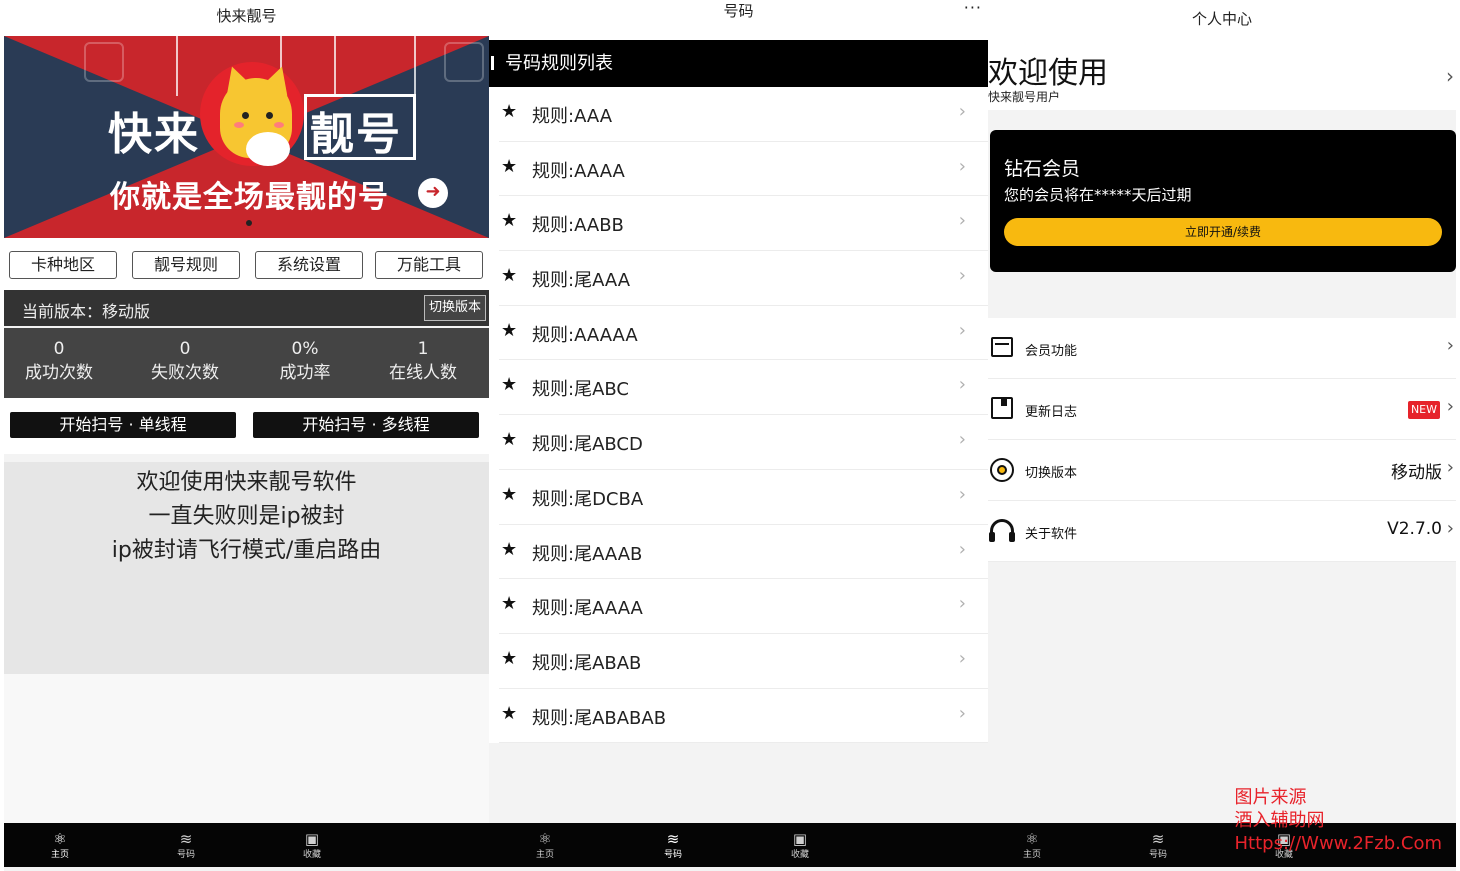 The image size is (1460, 871). What do you see at coordinates (588, 499) in the screenshot?
I see `rule-label: 规则:尾DCBA` at bounding box center [588, 499].